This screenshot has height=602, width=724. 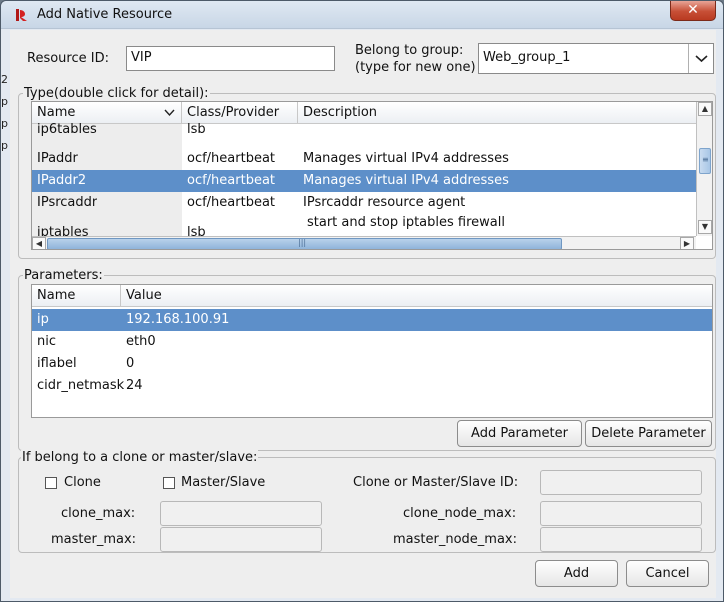 I want to click on resource-id-label: Resource ID:, so click(x=68, y=58).